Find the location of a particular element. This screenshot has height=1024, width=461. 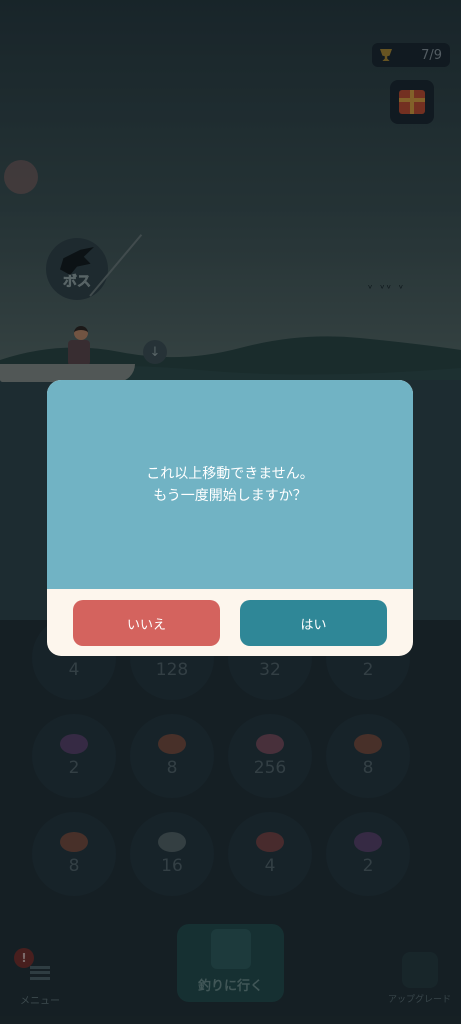

yes-button: はい is located at coordinates (313, 623).